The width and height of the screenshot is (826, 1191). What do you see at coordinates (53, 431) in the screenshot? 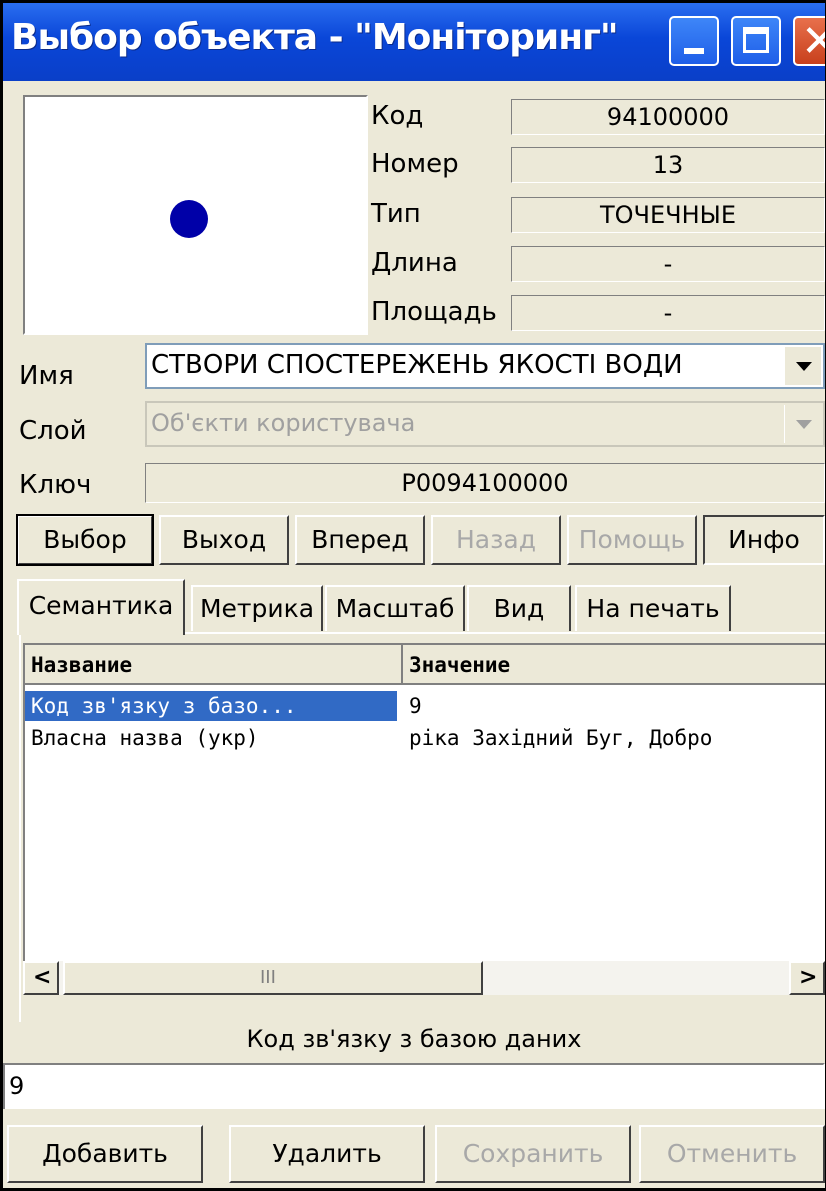
I see `layer-label: Слой` at bounding box center [53, 431].